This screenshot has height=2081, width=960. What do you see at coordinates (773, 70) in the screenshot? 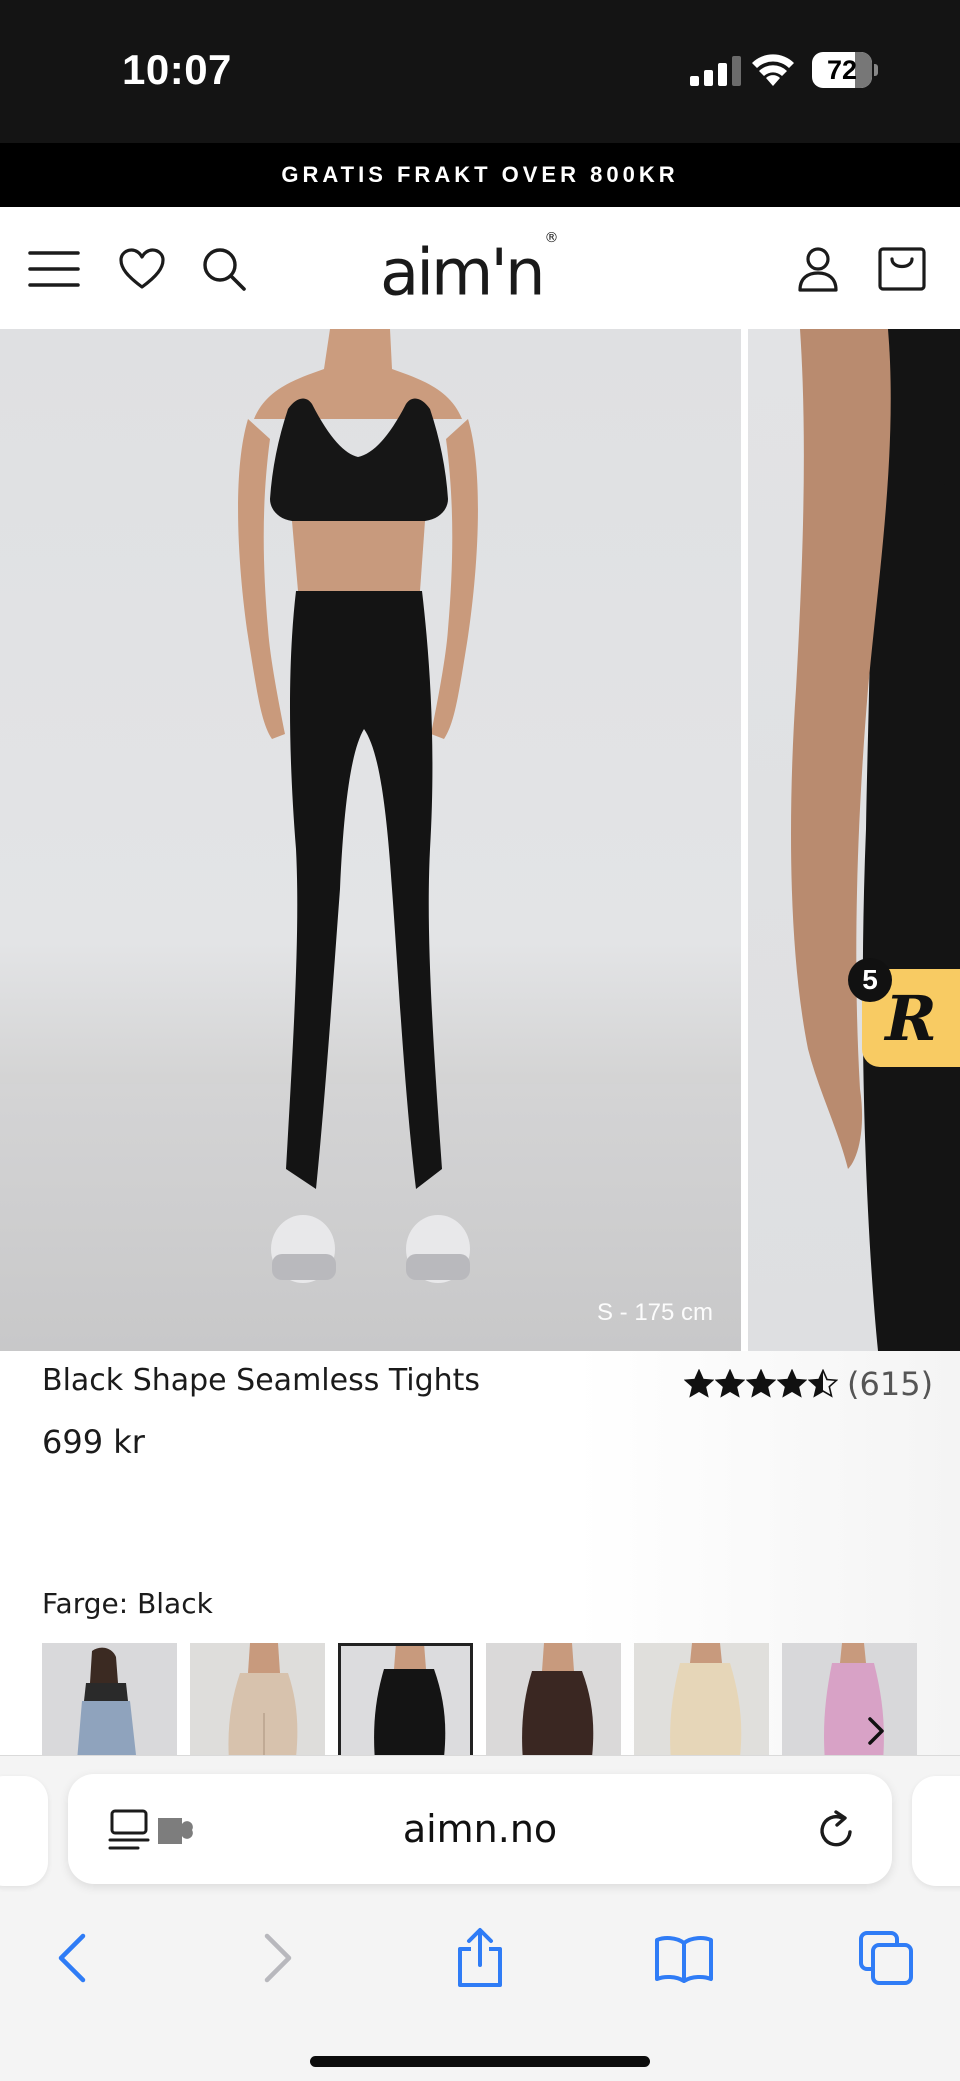
I see `wifi-icon` at bounding box center [773, 70].